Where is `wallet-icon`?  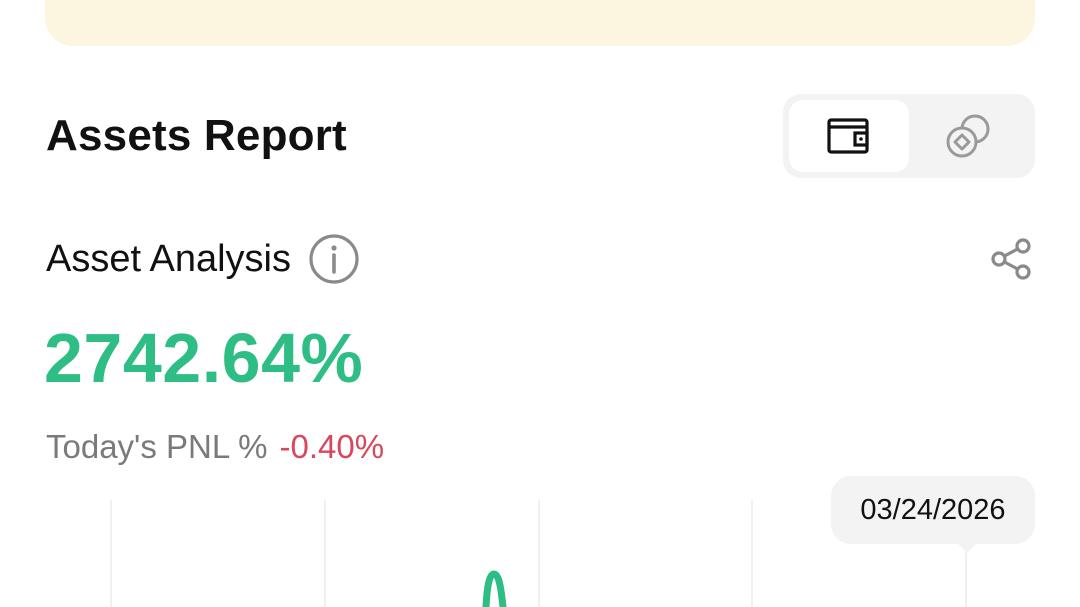
wallet-icon is located at coordinates (848, 136).